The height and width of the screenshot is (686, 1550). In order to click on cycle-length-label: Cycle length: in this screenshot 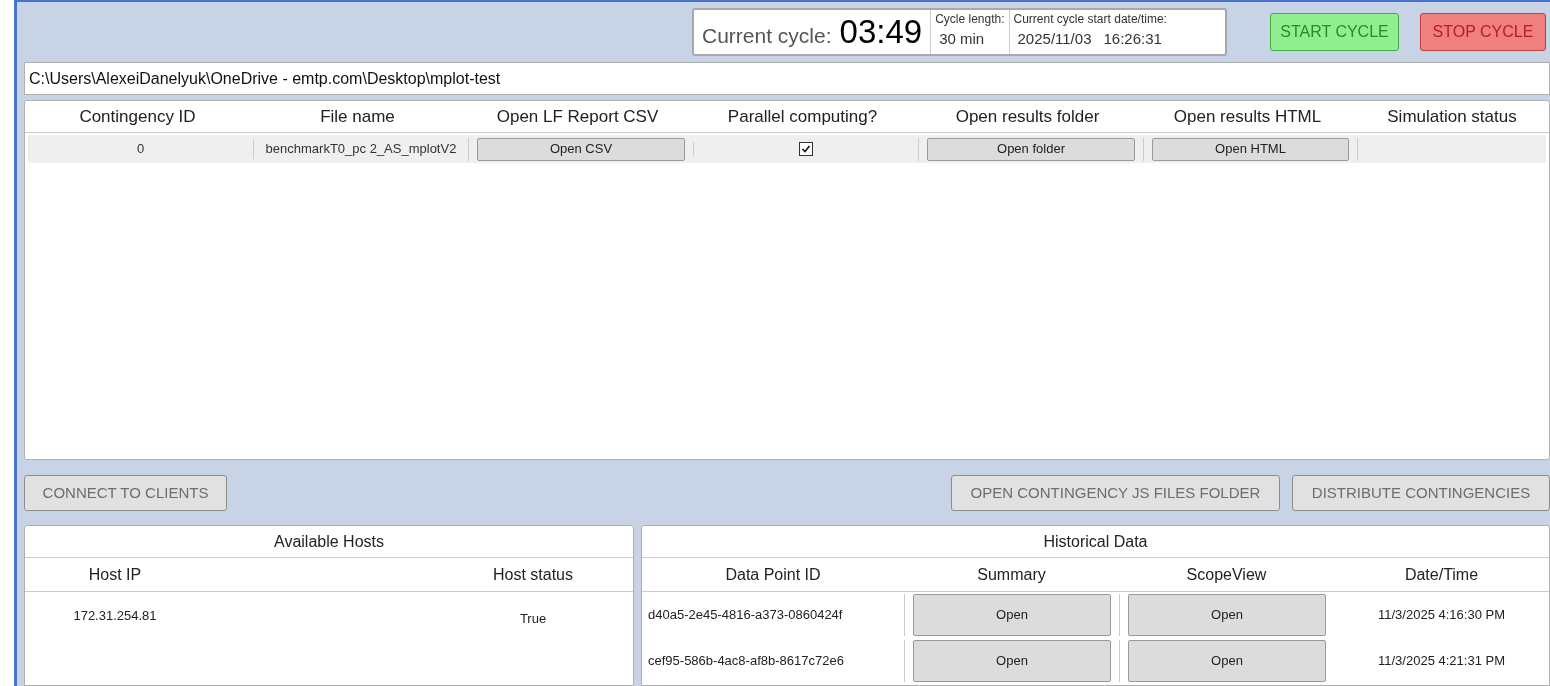, I will do `click(970, 19)`.